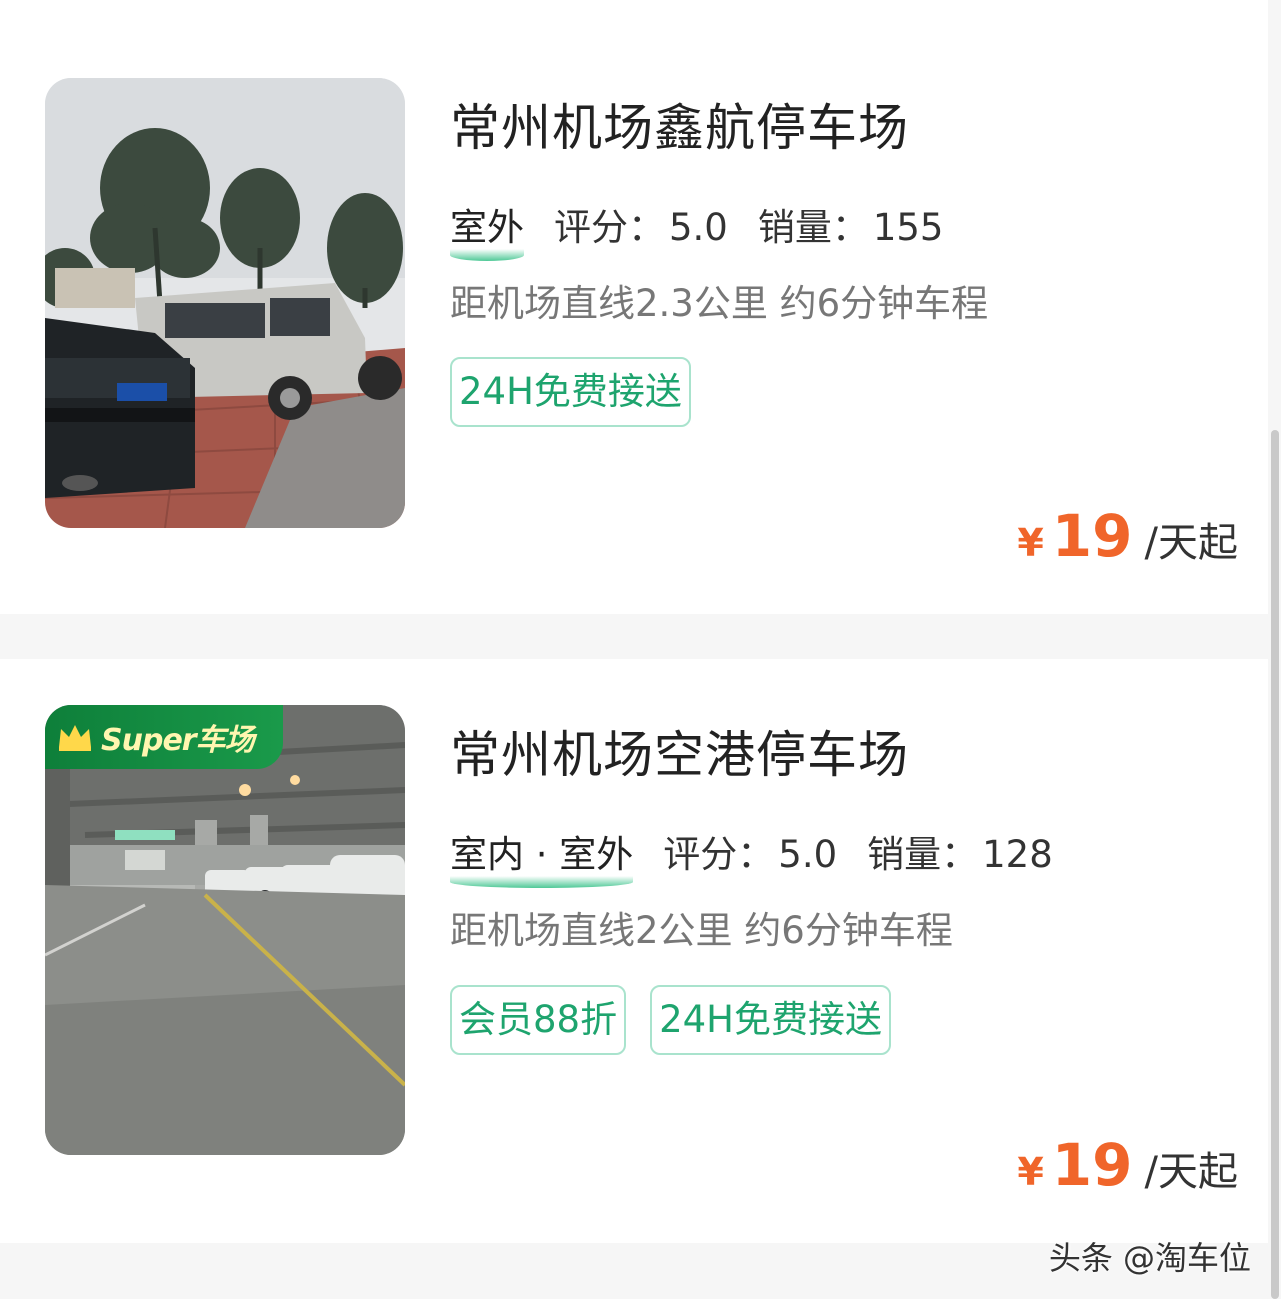  I want to click on parking-lot-photo: Super车场, so click(225, 930).